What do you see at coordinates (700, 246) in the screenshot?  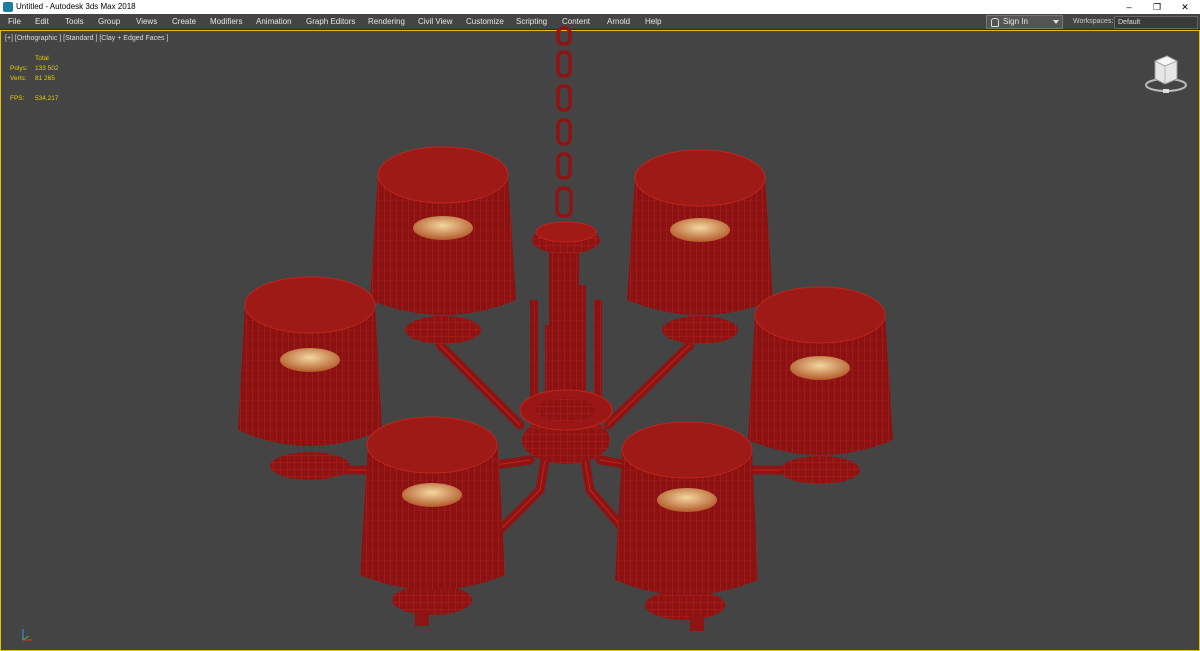 I see `lamp-shade-top-right` at bounding box center [700, 246].